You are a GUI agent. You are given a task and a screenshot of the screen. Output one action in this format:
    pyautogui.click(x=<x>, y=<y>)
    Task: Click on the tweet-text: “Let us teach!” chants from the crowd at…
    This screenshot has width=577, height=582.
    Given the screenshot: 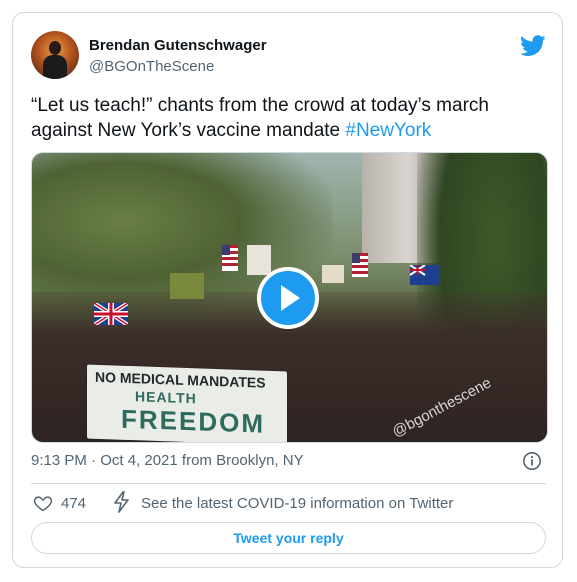 What is the action you would take?
    pyautogui.click(x=288, y=118)
    